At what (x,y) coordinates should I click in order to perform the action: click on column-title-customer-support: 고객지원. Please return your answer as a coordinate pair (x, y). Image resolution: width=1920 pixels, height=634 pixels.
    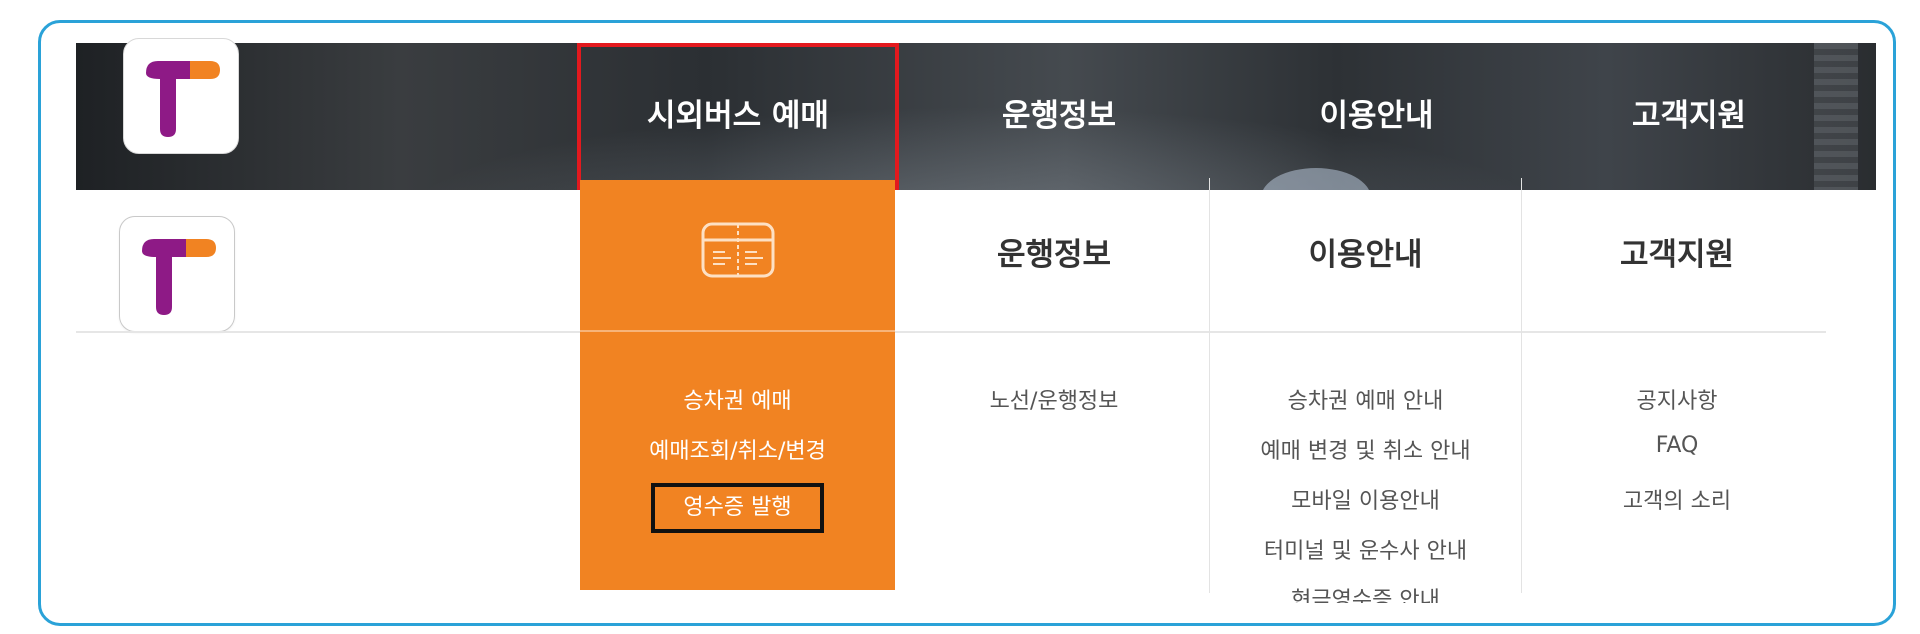
    Looking at the image, I should click on (1677, 255).